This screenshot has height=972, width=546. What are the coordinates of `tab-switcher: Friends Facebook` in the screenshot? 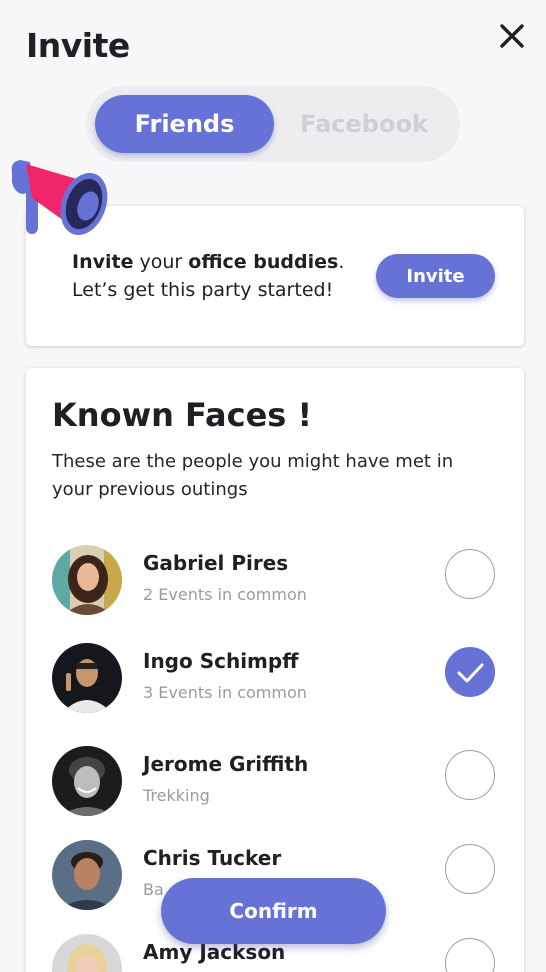 It's located at (273, 124).